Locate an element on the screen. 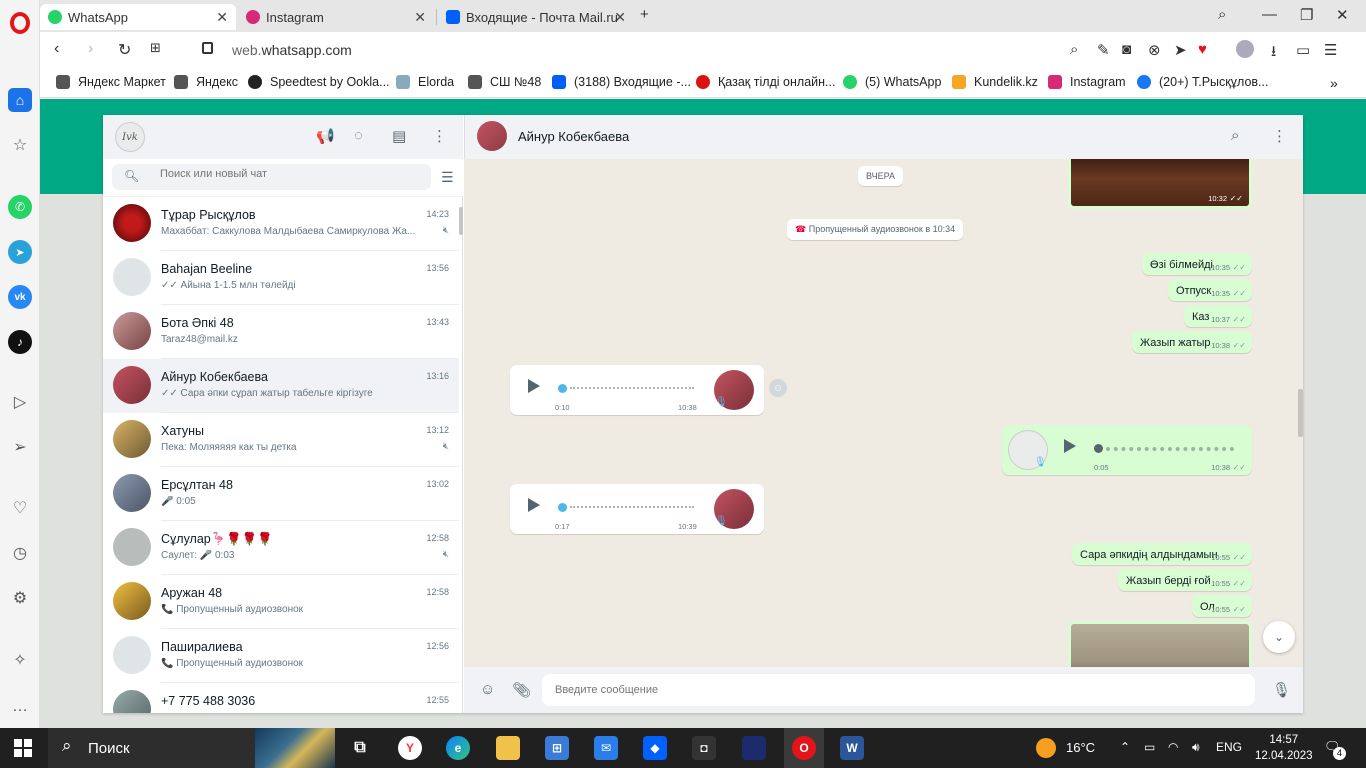 The width and height of the screenshot is (1366, 768). profile-icon is located at coordinates (1245, 49).